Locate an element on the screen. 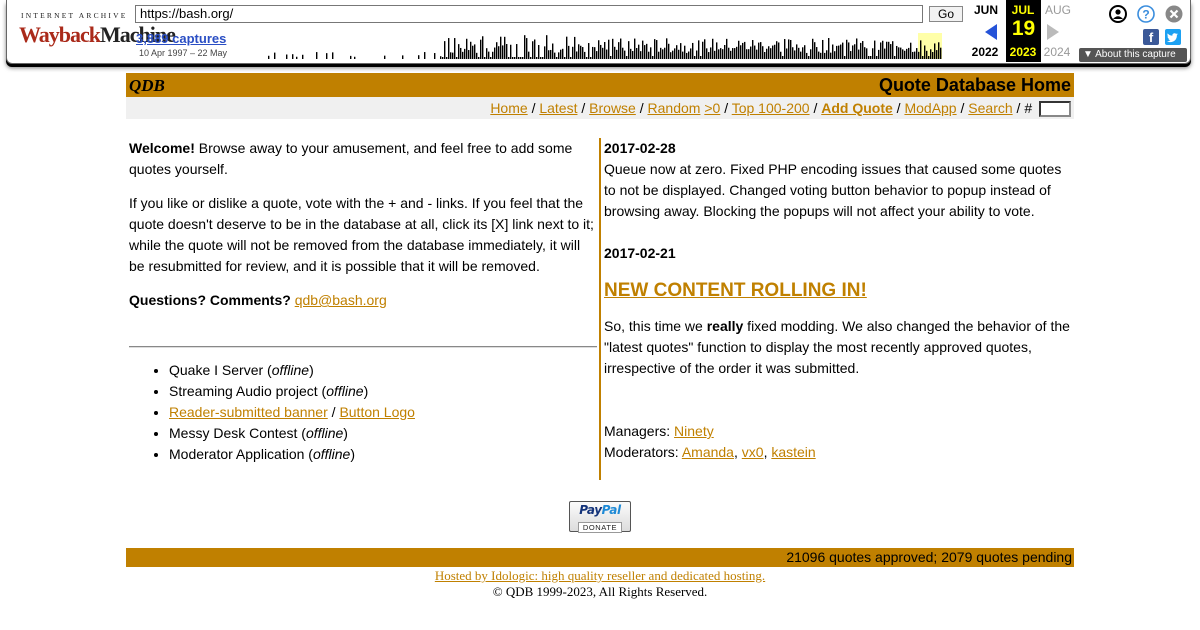 The width and height of the screenshot is (1200, 630). nav-top-link: Top 100-200 is located at coordinates (771, 108).